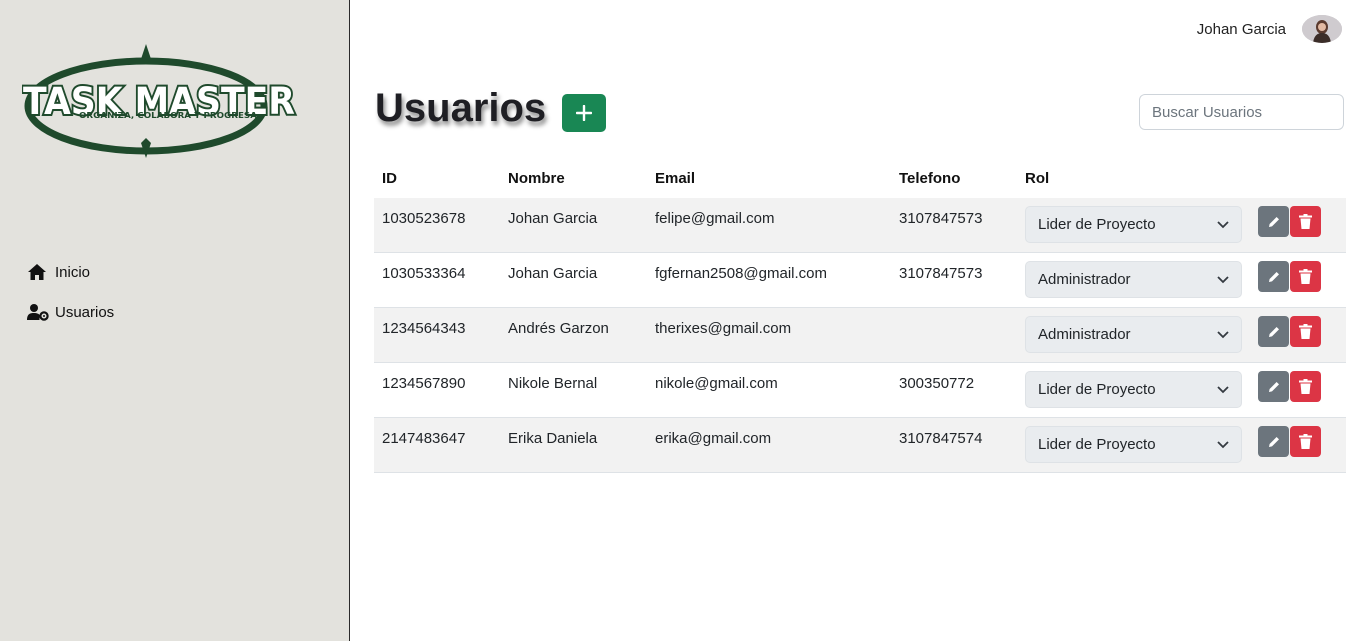 The width and height of the screenshot is (1370, 641). What do you see at coordinates (937, 383) in the screenshot?
I see `cell-phone: 300350772` at bounding box center [937, 383].